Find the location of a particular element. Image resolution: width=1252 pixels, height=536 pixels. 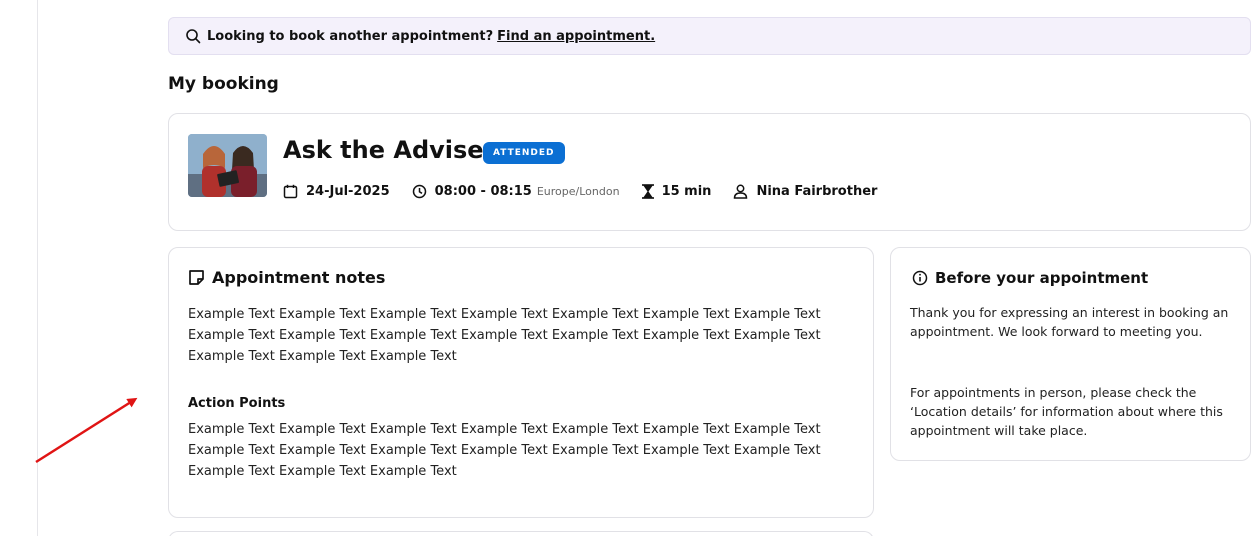

hourglass-icon is located at coordinates (647, 191).